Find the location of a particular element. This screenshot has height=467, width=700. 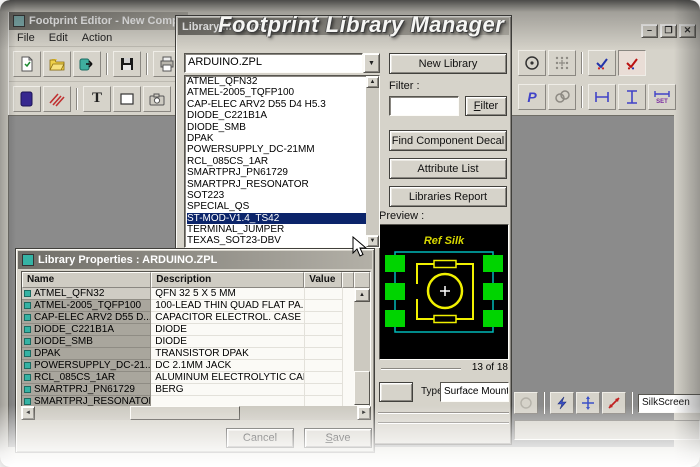

maximize-button: ❐ is located at coordinates (668, 31).